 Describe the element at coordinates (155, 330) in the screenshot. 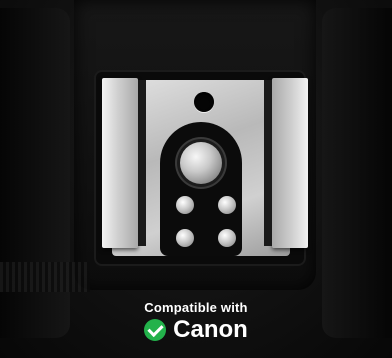

I see `check-circle-icon` at that location.